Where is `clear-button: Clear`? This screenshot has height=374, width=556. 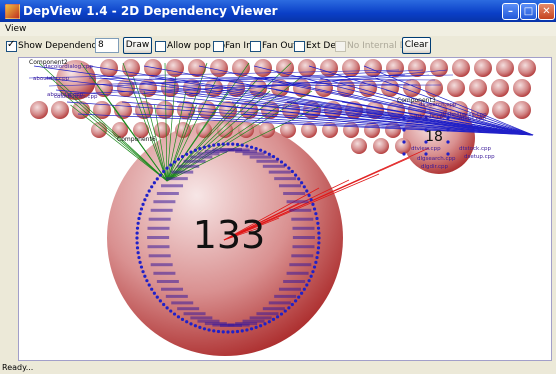
clear-button: Clear is located at coordinates (416, 45).